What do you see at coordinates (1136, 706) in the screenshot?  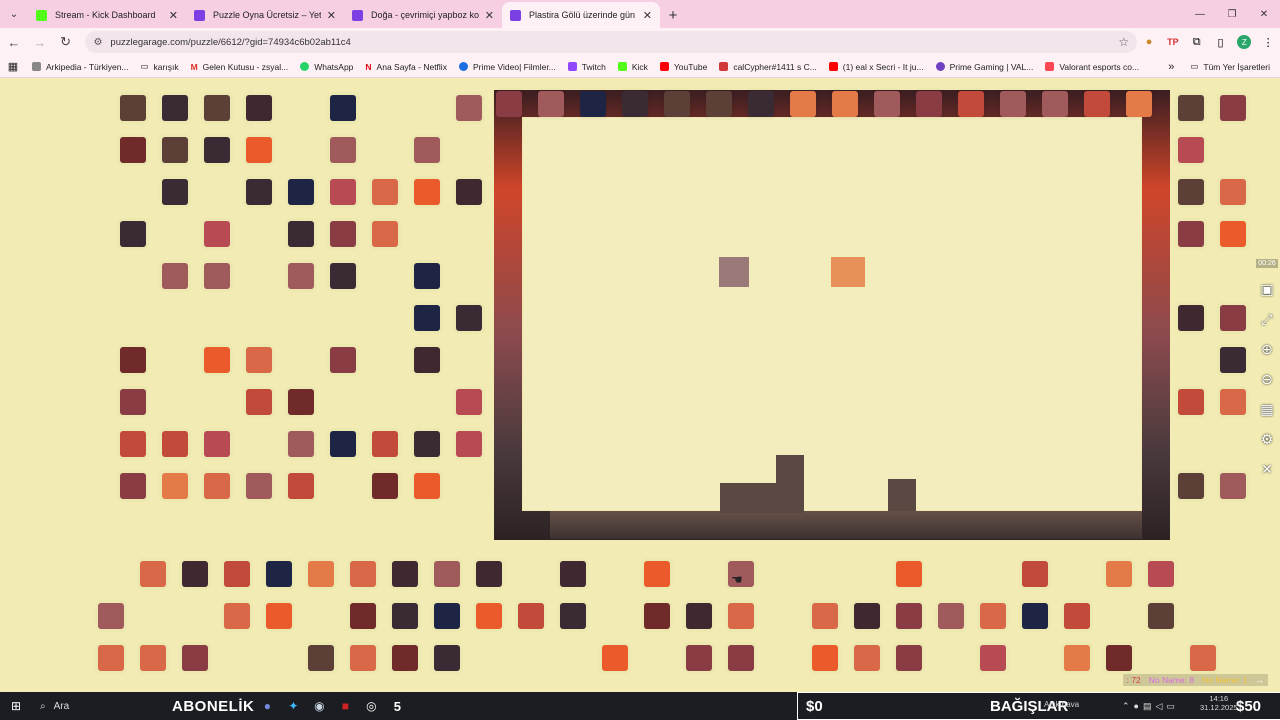 I see `microphone-icon: ●` at bounding box center [1136, 706].